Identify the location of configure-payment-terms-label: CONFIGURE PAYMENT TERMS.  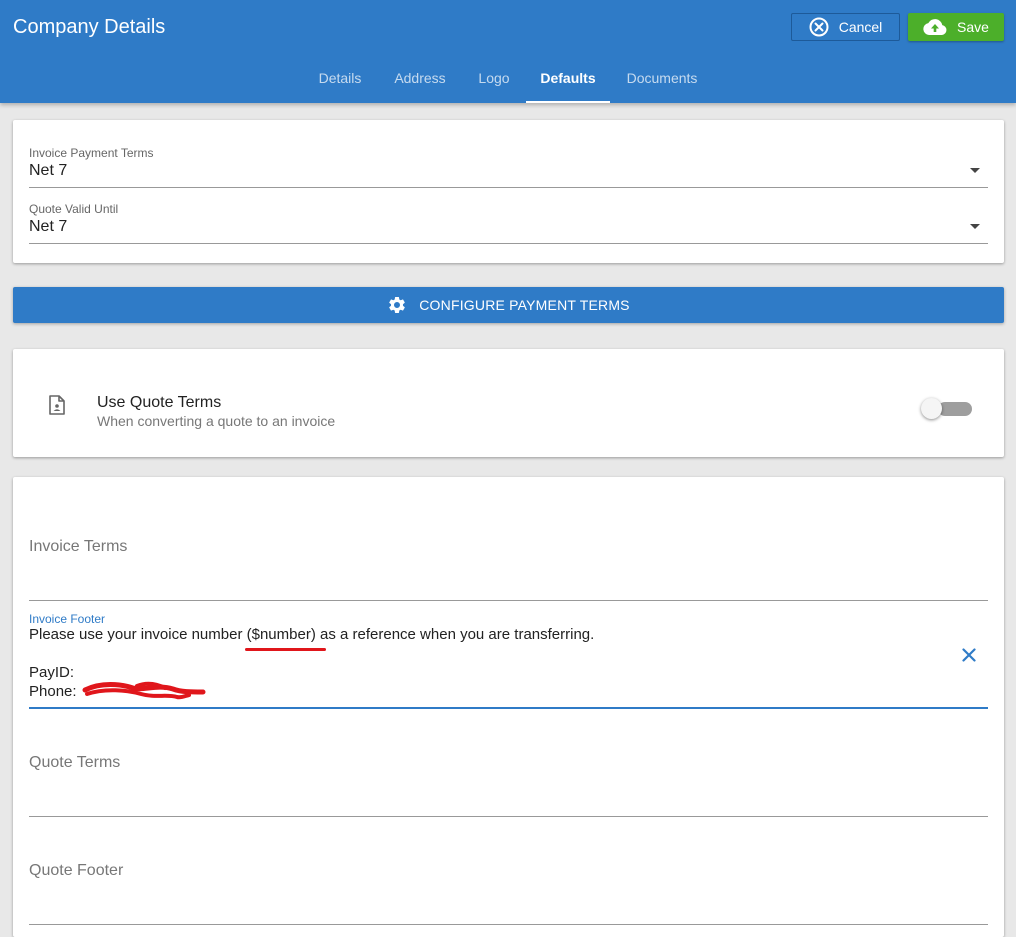
(524, 305).